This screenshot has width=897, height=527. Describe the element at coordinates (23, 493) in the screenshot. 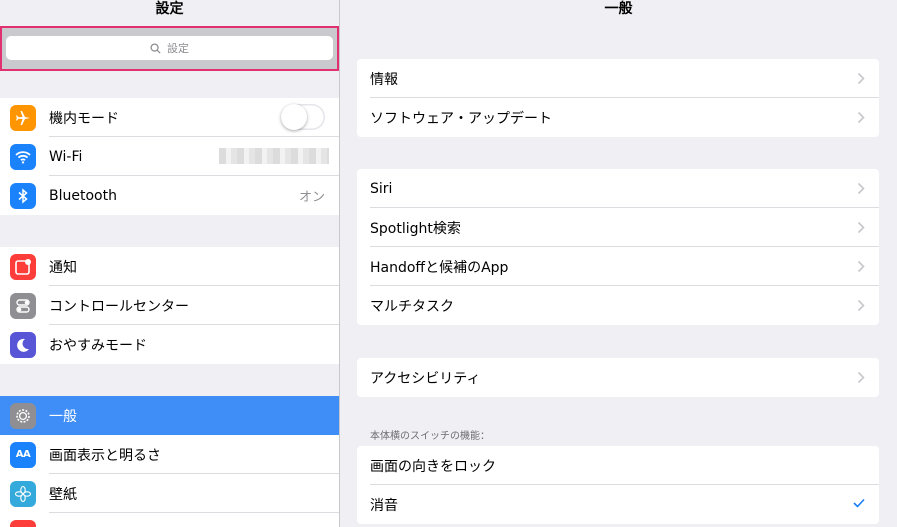

I see `wallpaper-icon` at that location.